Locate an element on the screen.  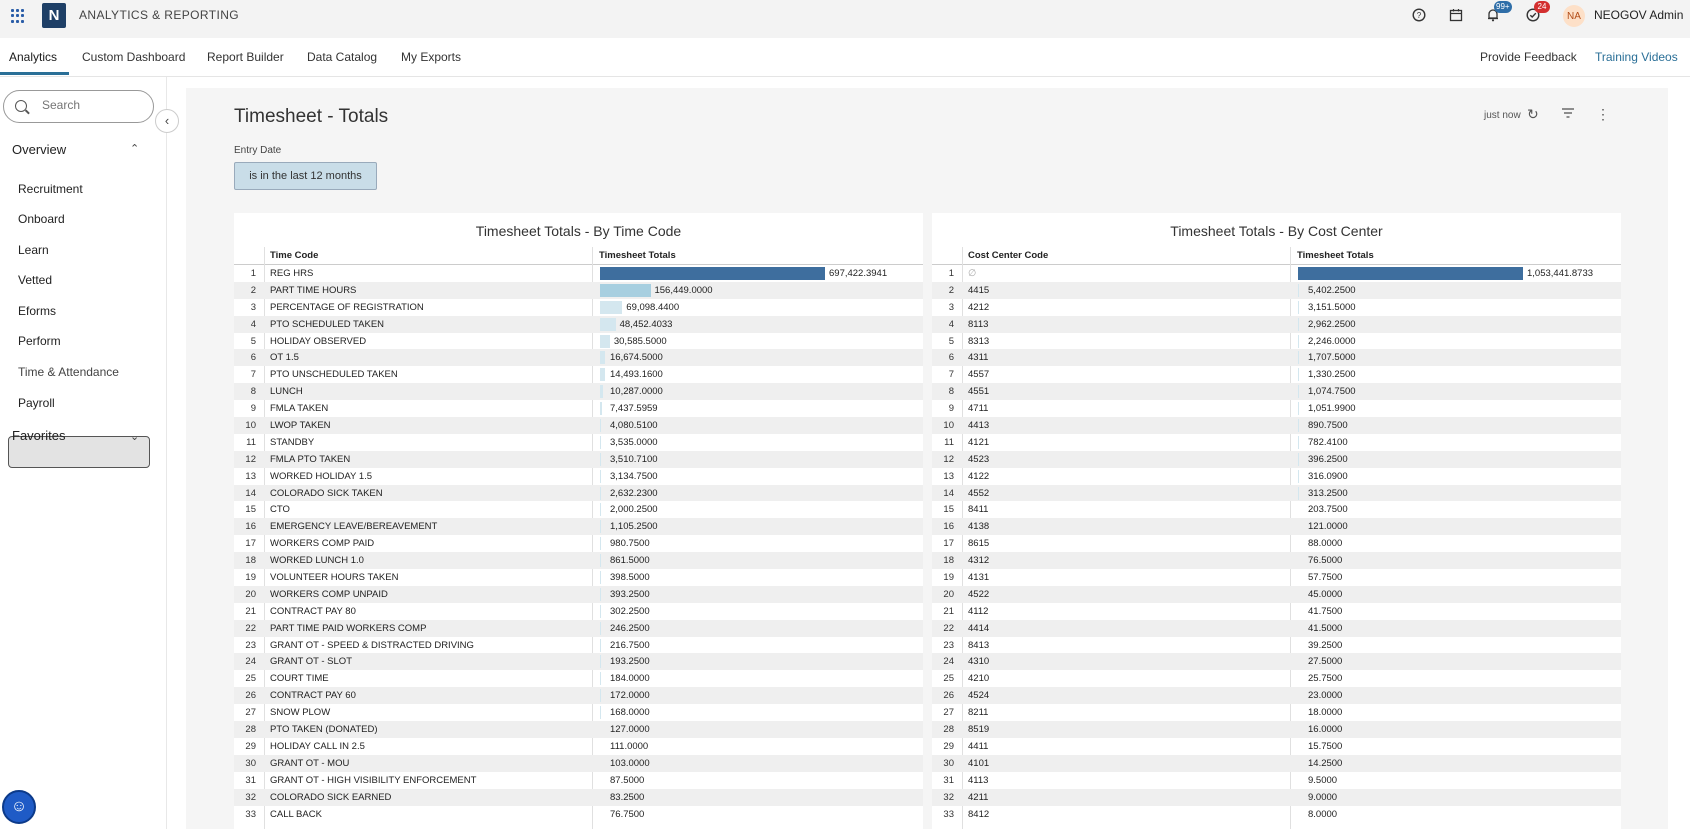
table-row: 24 GRANT OT - SLOT 193.2500 is located at coordinates (578, 662).